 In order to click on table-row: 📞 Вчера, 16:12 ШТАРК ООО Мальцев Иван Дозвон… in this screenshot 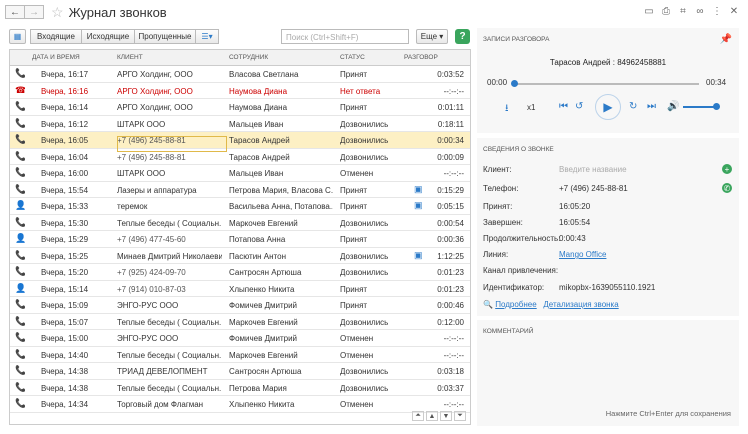, I will do `click(240, 124)`.